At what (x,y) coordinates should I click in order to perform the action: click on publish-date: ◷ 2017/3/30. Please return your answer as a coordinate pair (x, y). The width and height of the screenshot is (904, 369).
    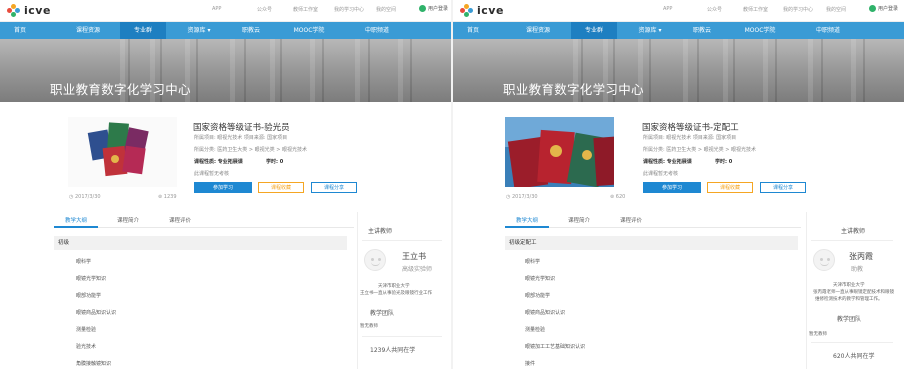
    Looking at the image, I should click on (85, 197).